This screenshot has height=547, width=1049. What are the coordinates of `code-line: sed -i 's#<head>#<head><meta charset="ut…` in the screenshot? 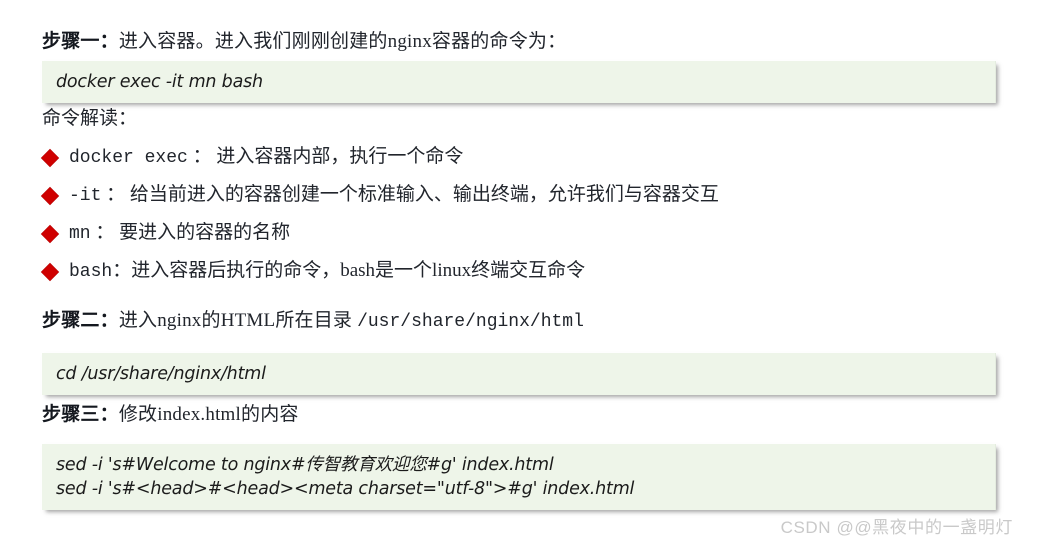 It's located at (345, 489).